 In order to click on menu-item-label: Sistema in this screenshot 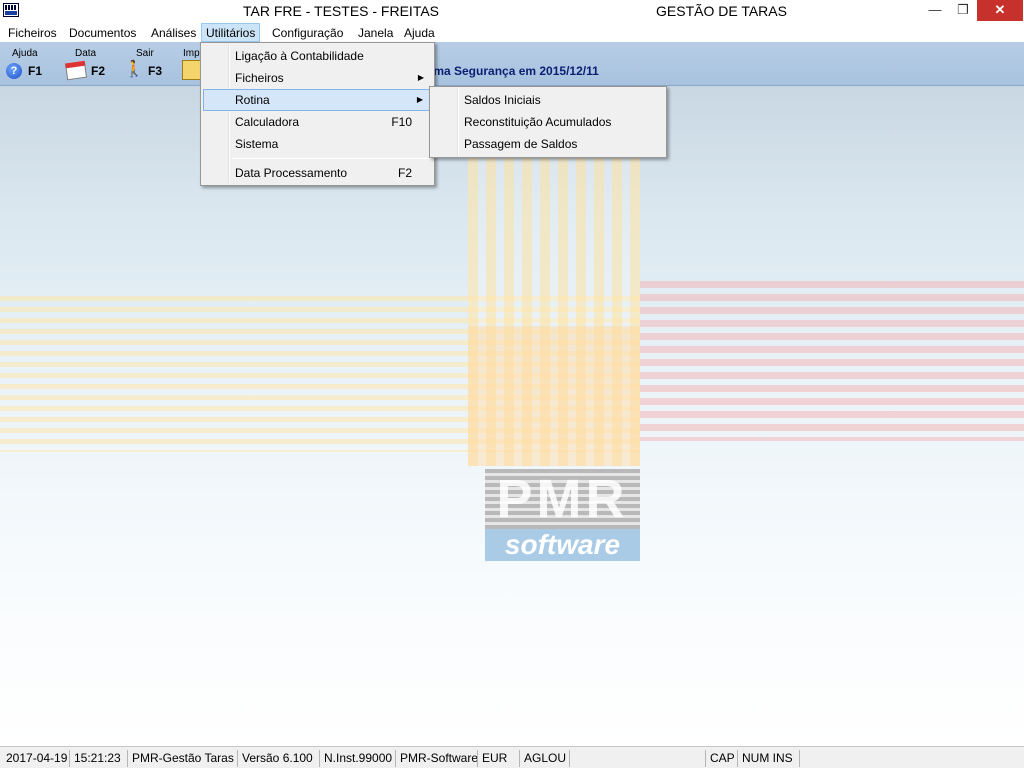, I will do `click(257, 144)`.